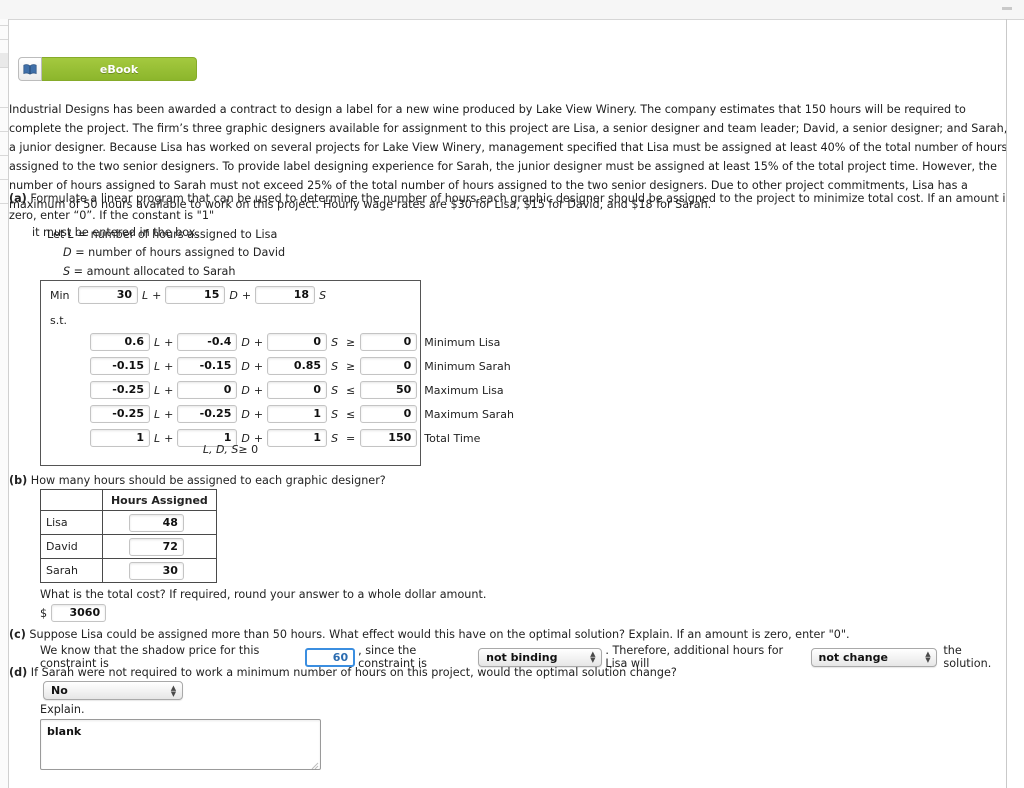 The height and width of the screenshot is (788, 1024). Describe the element at coordinates (180, 744) in the screenshot. I see `explain-textarea: blank` at that location.